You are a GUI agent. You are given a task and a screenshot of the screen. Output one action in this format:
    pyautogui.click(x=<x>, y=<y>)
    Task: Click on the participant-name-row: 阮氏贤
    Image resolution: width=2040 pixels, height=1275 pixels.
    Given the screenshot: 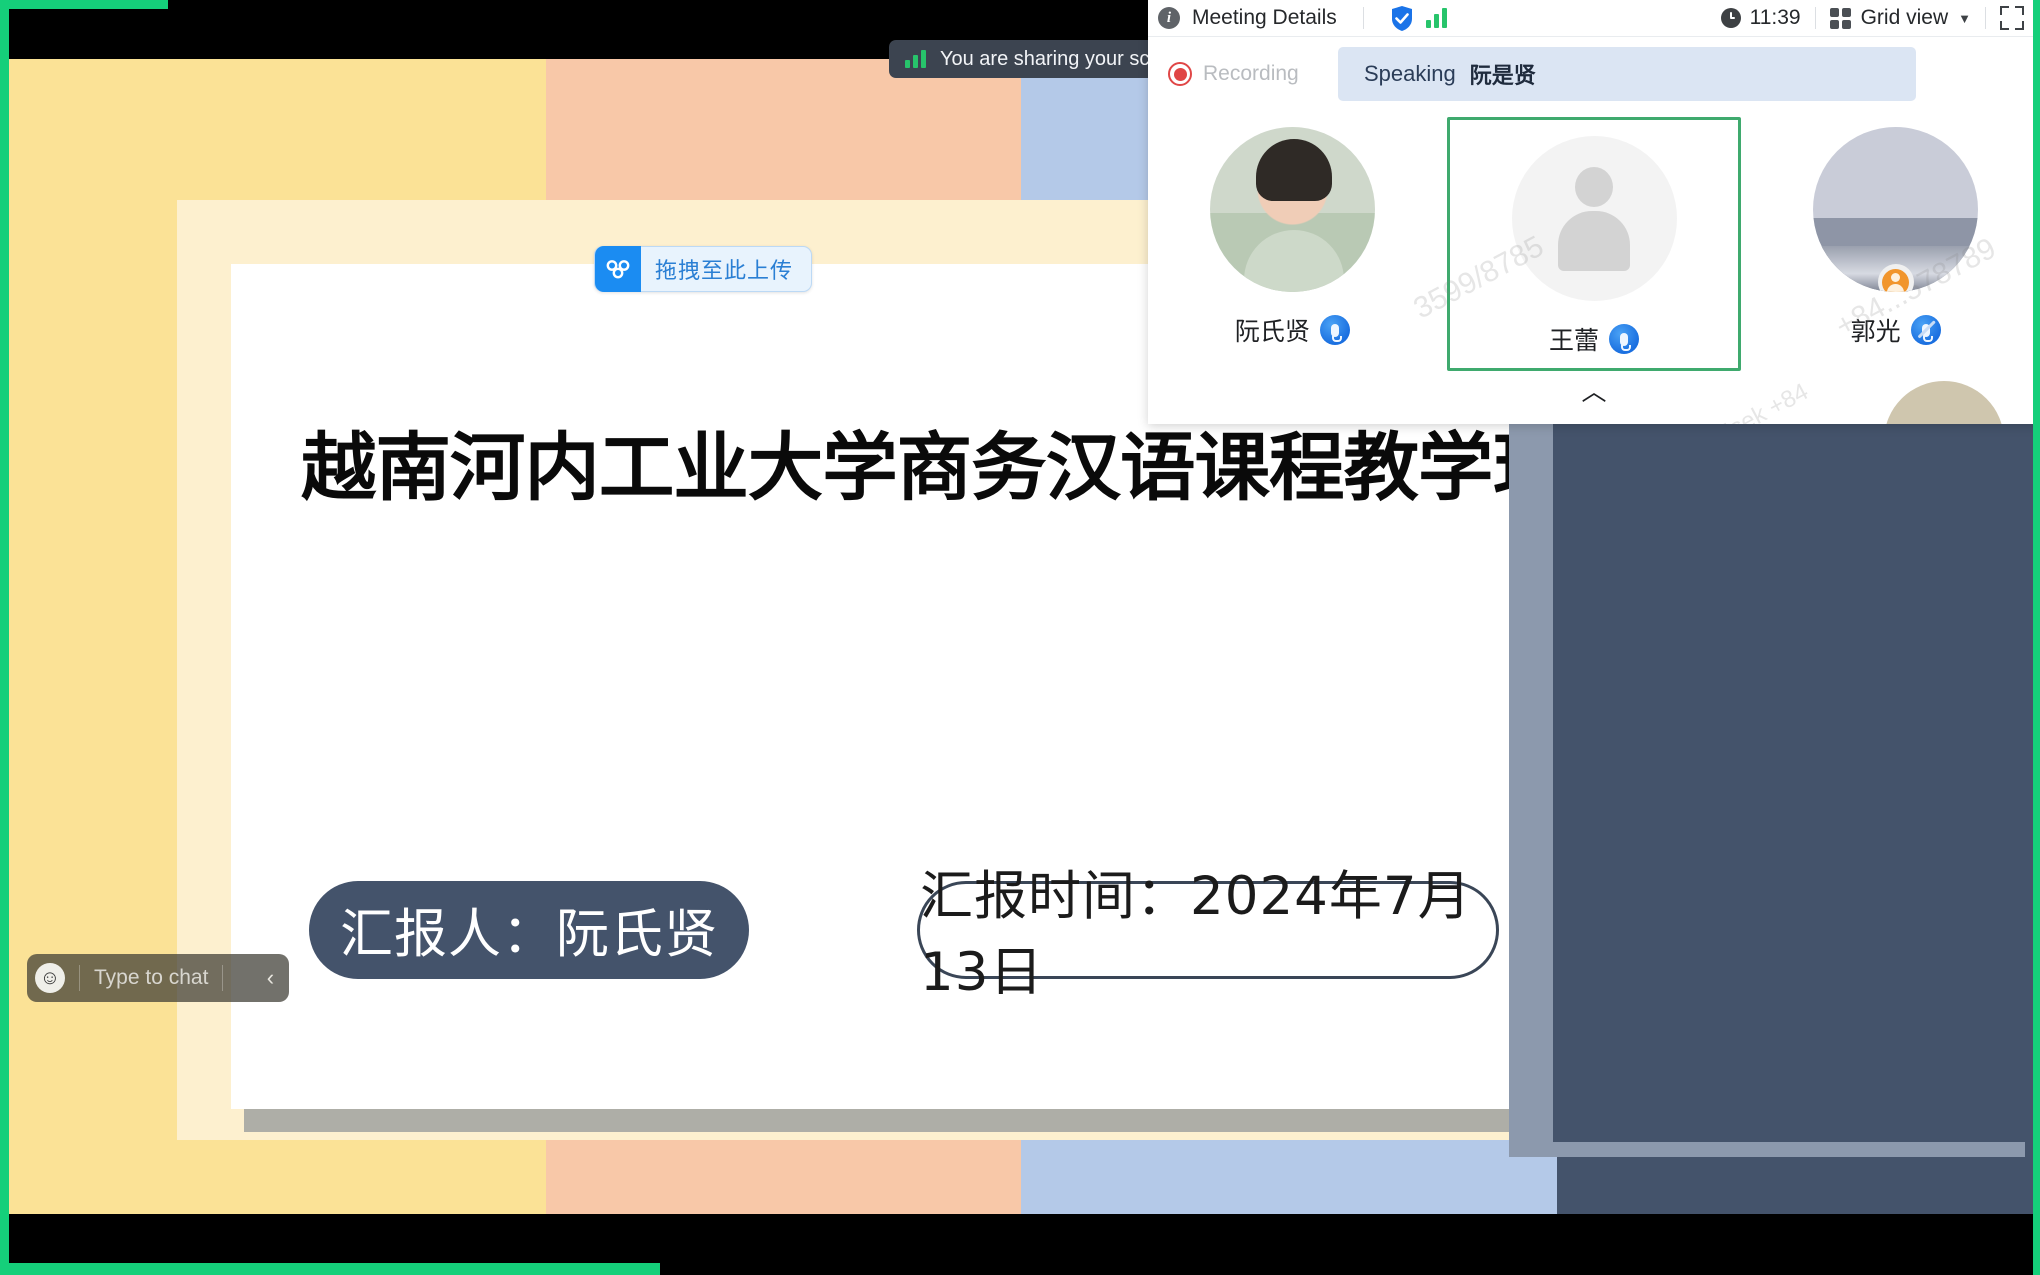 What is the action you would take?
    pyautogui.click(x=1292, y=330)
    